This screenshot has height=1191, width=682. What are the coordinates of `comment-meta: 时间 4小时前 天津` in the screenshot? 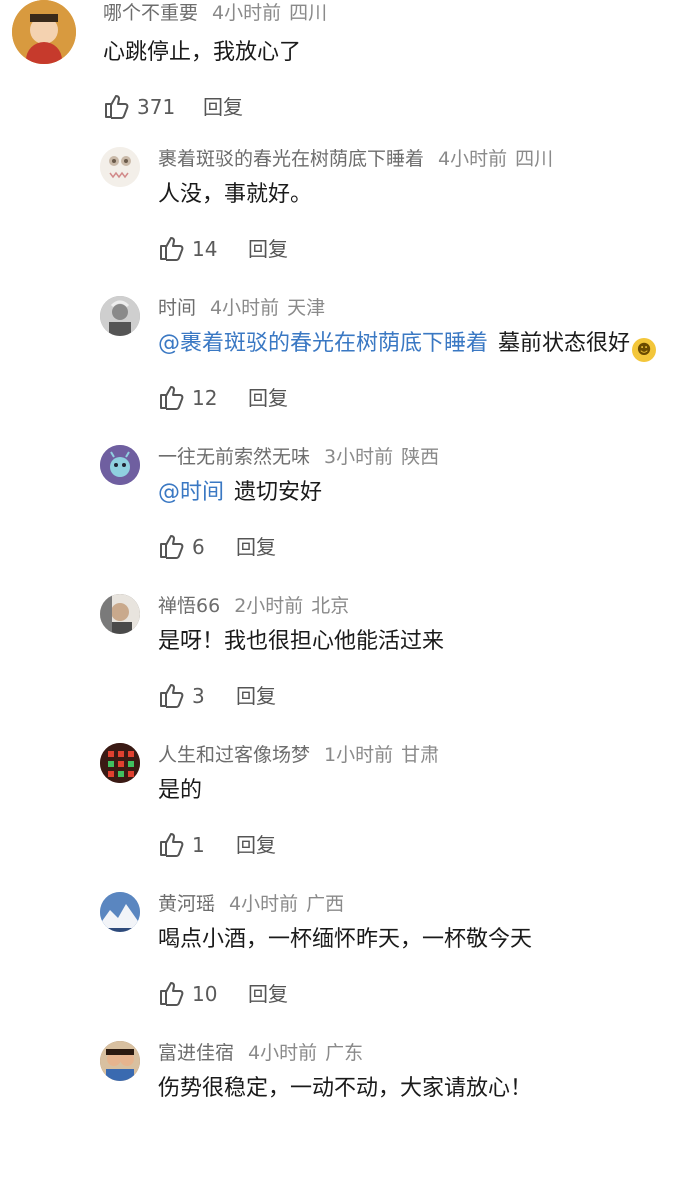 It's located at (241, 308).